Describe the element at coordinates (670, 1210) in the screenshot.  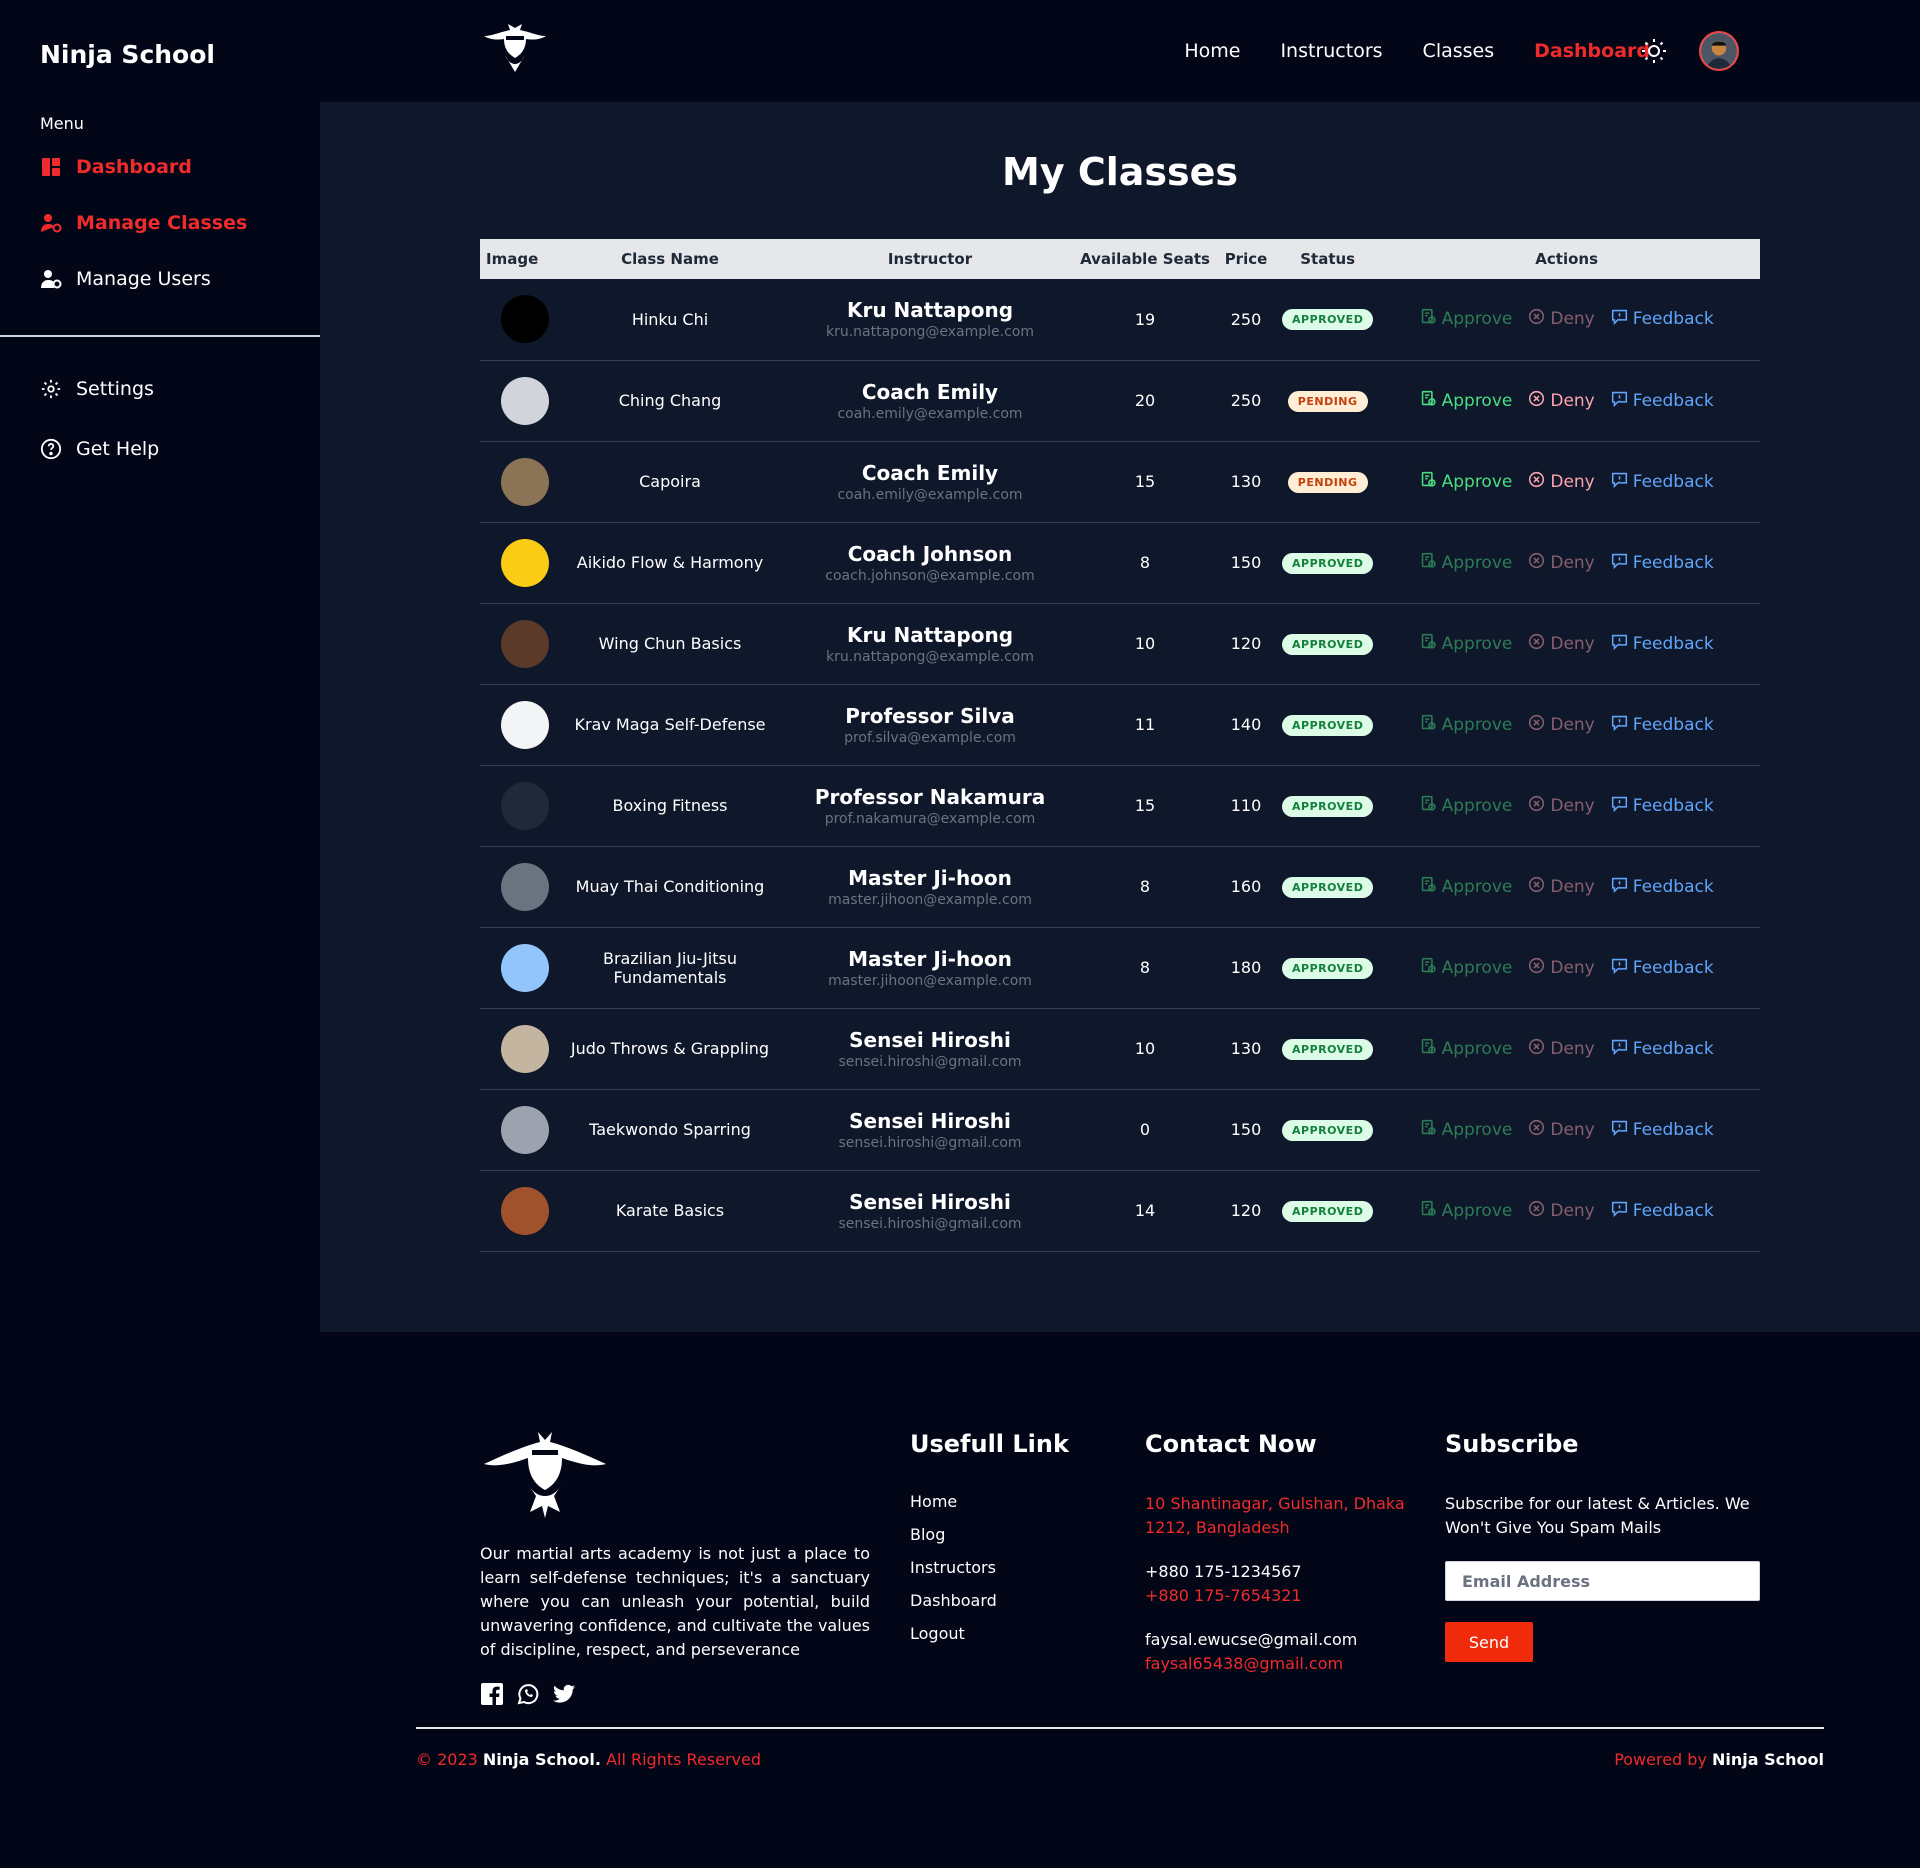
I see `class-name: Karate Basics` at that location.